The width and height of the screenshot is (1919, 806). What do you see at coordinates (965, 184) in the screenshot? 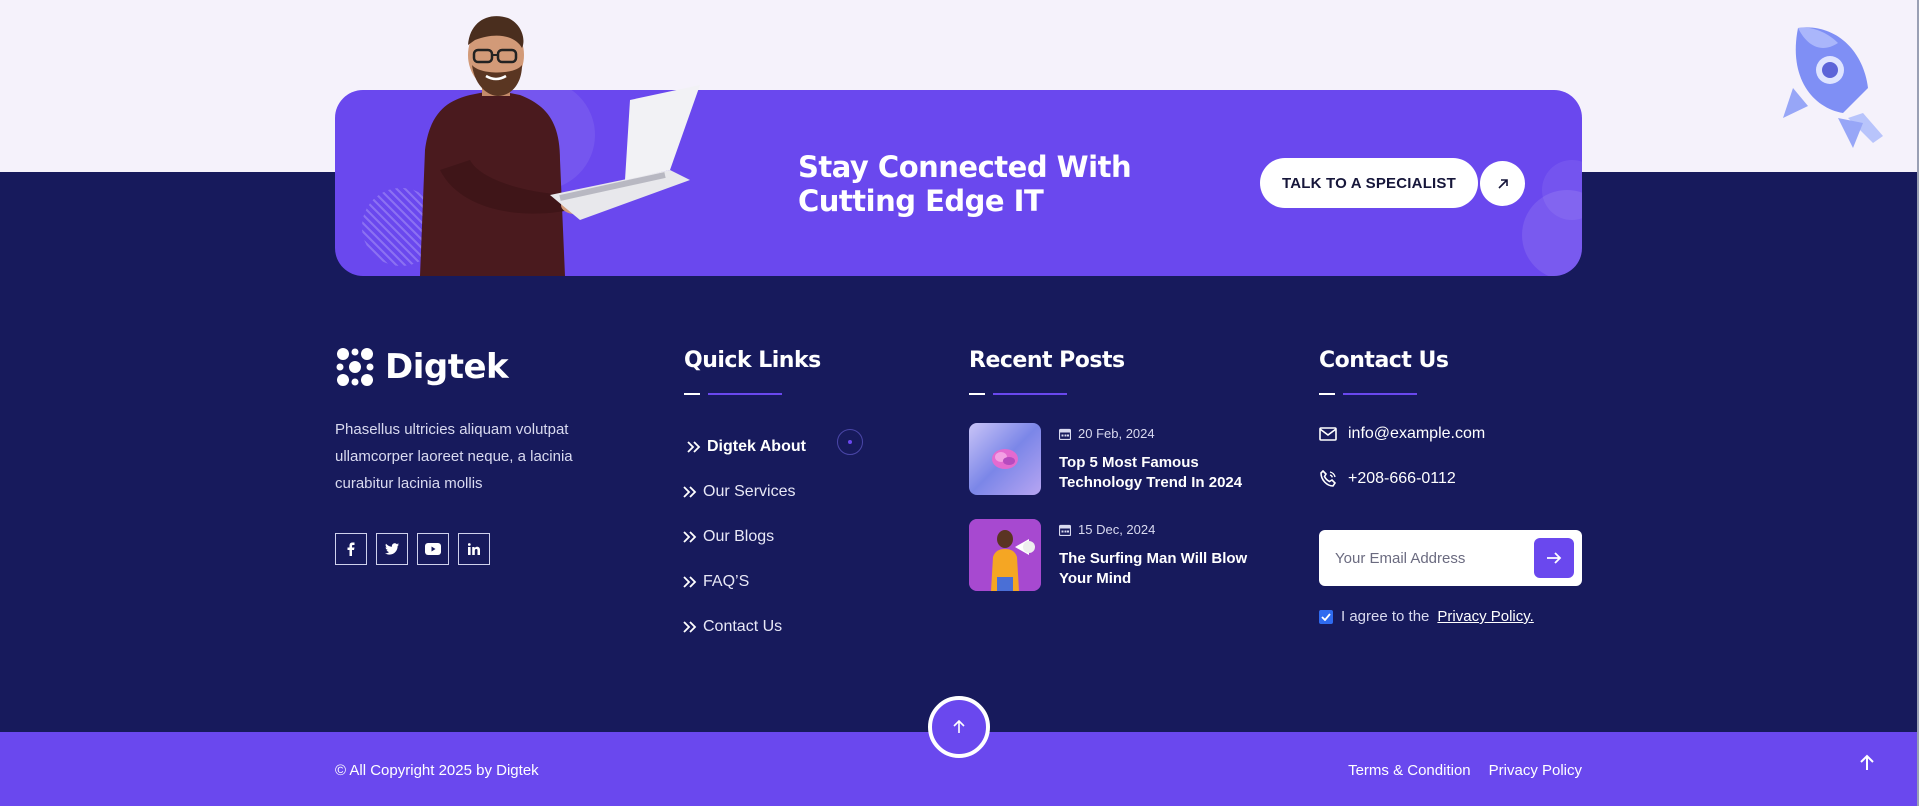
I see `cta-title: Stay Connected With Cutting Edge IT` at bounding box center [965, 184].